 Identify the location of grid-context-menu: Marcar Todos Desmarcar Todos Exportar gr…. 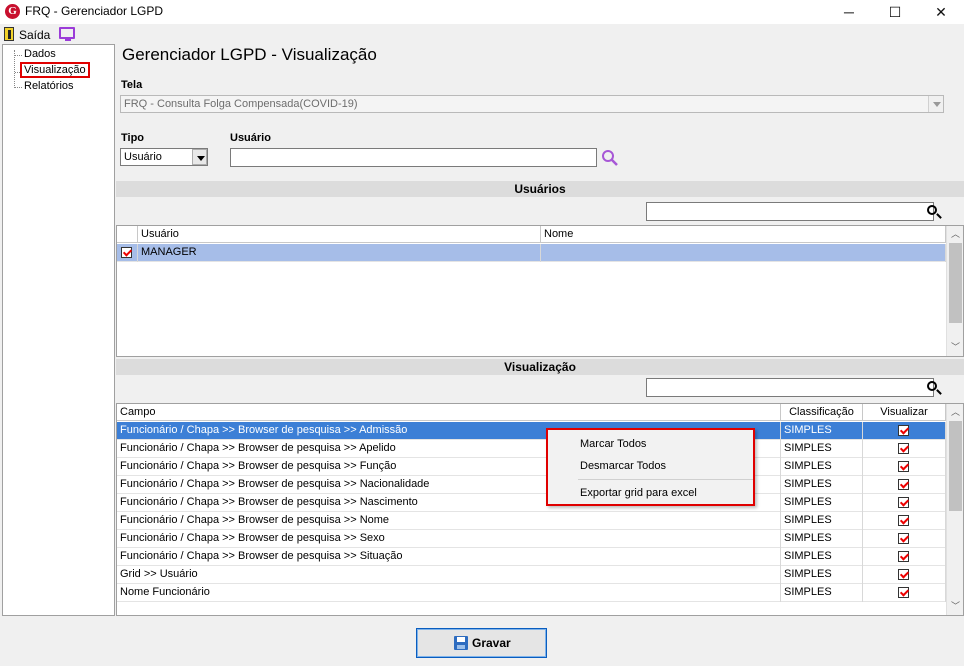
(650, 467).